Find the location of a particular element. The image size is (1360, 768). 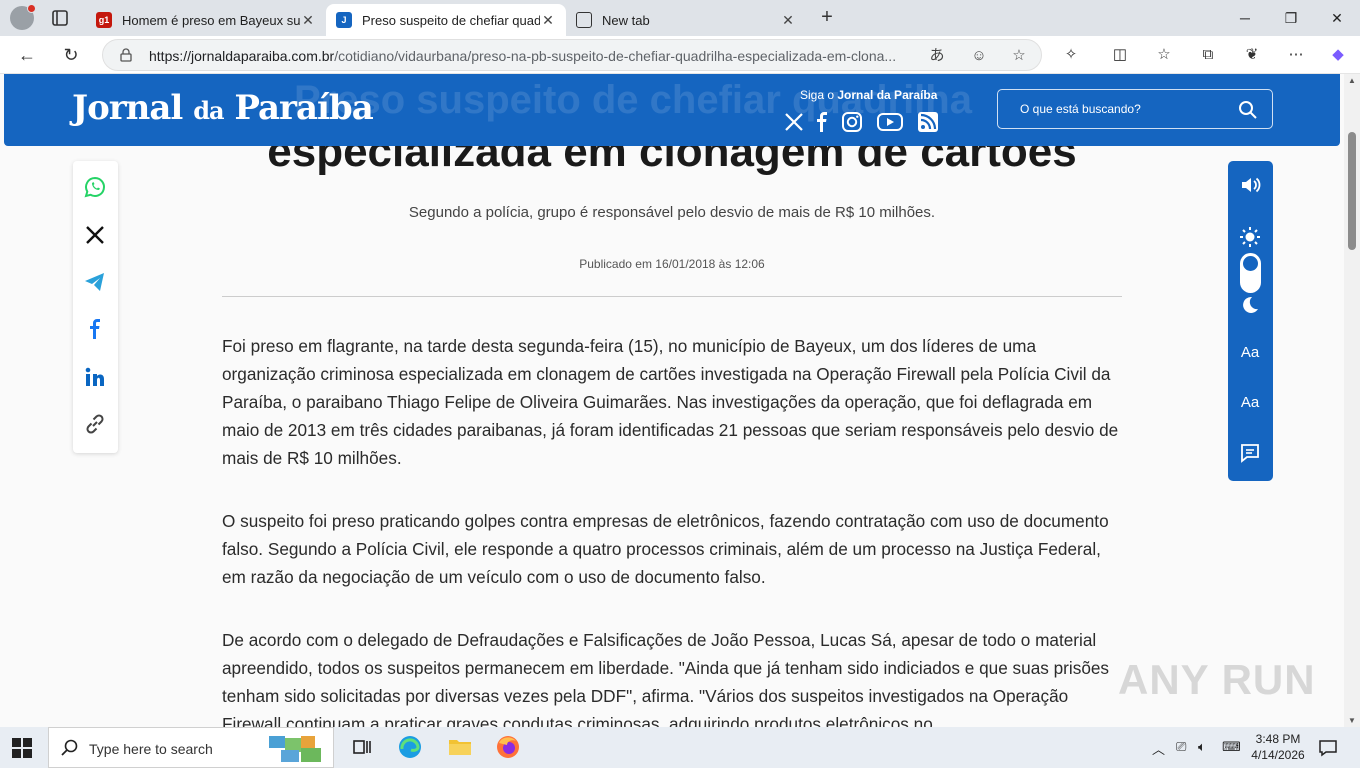

moon-icon is located at coordinates (1250, 305).